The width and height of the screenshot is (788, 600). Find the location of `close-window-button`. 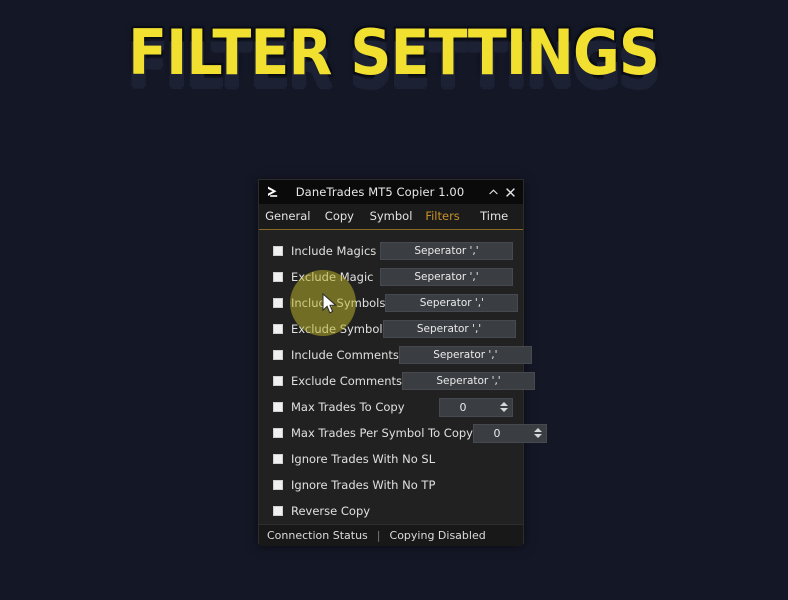

close-window-button is located at coordinates (510, 192).